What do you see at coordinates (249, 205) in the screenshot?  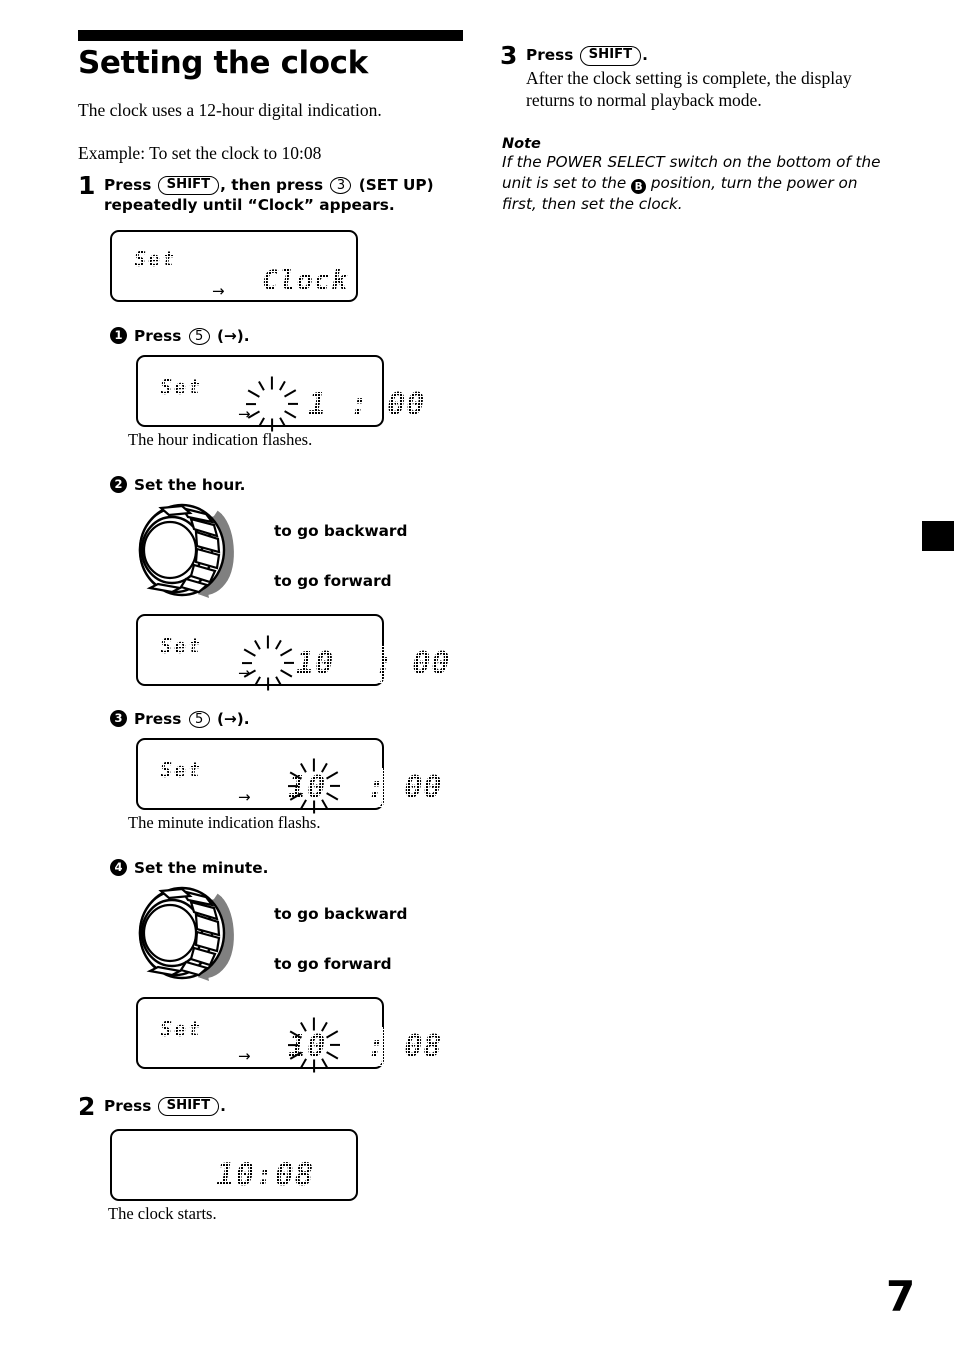 I see `step-1-line2: repeatedly until “Clock” appears.` at bounding box center [249, 205].